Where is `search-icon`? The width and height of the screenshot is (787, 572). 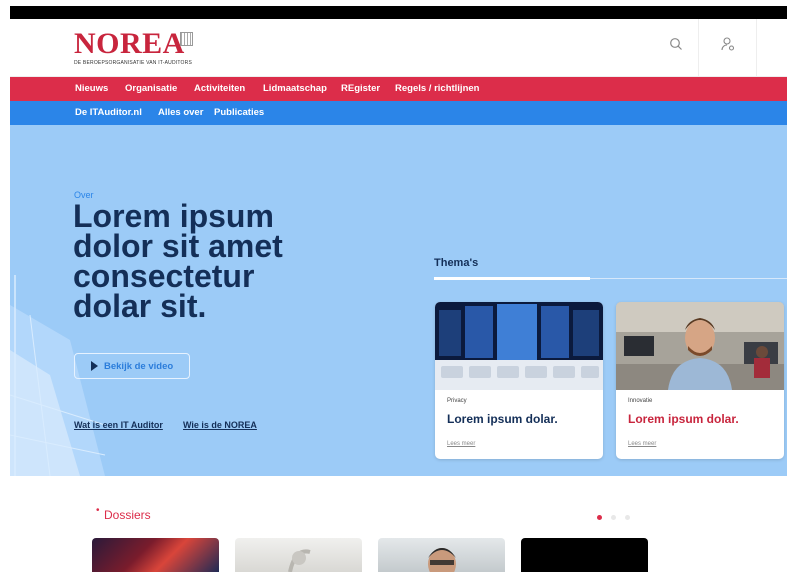 search-icon is located at coordinates (676, 44).